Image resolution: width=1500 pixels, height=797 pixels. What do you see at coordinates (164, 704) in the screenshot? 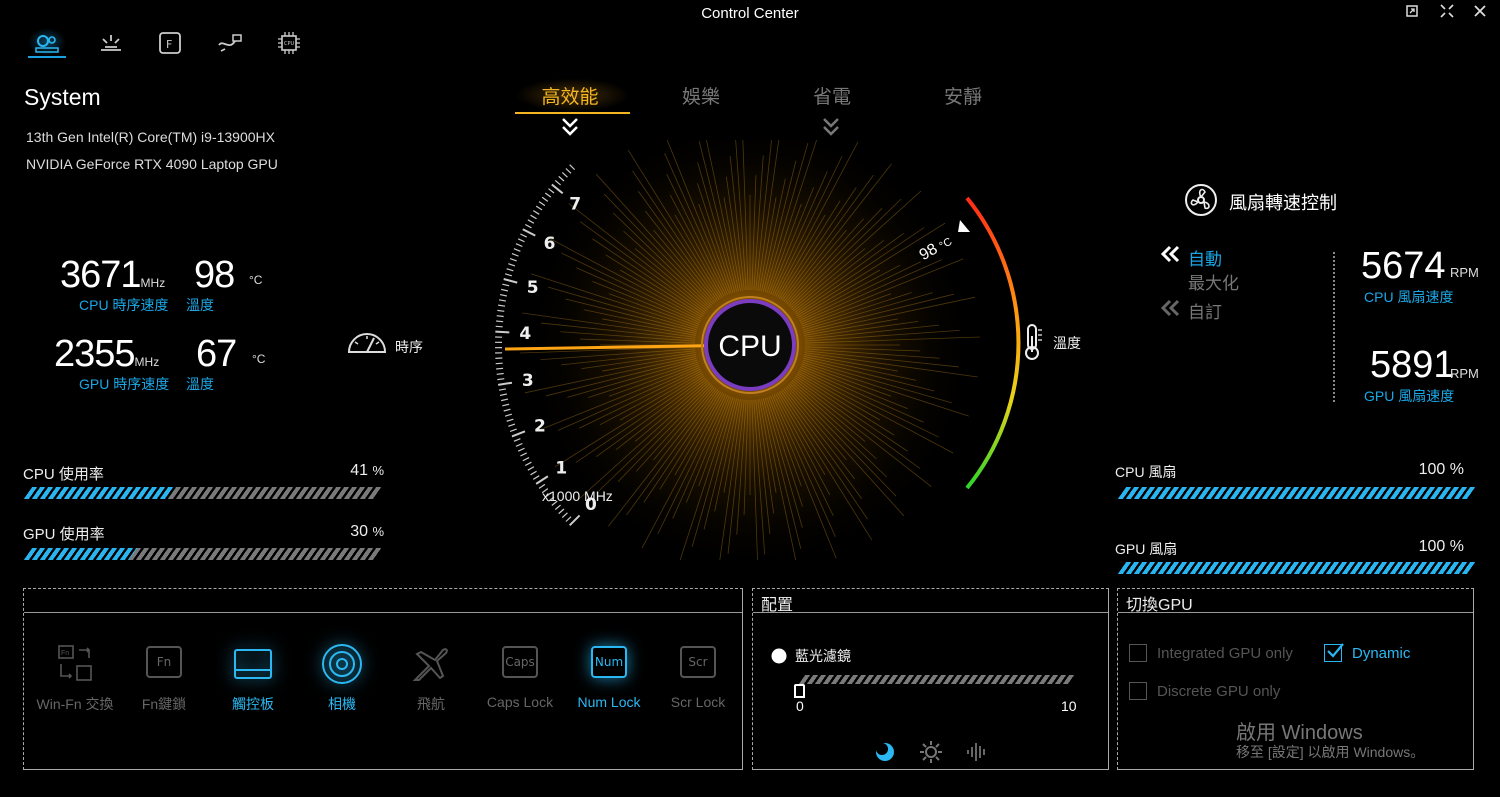
I see `key-toggle-label: Fn鍵鎖` at bounding box center [164, 704].